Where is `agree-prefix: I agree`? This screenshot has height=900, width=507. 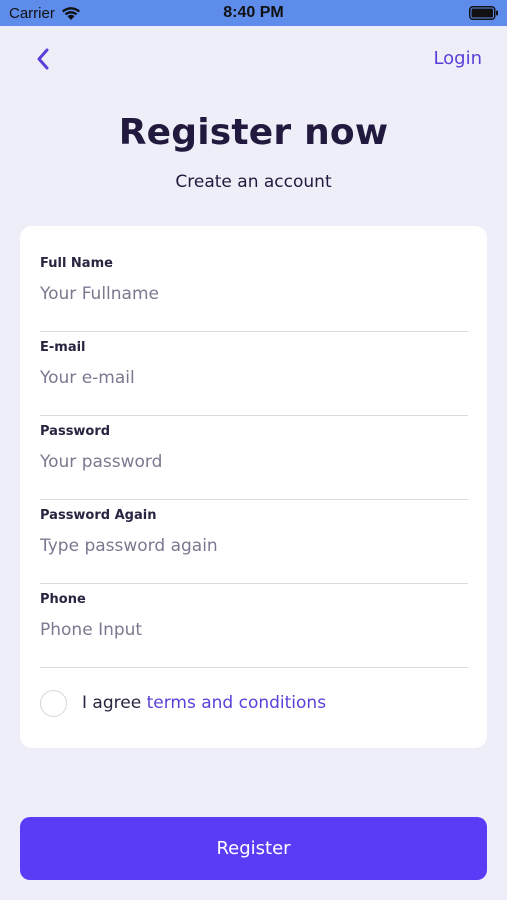 agree-prefix: I agree is located at coordinates (112, 703).